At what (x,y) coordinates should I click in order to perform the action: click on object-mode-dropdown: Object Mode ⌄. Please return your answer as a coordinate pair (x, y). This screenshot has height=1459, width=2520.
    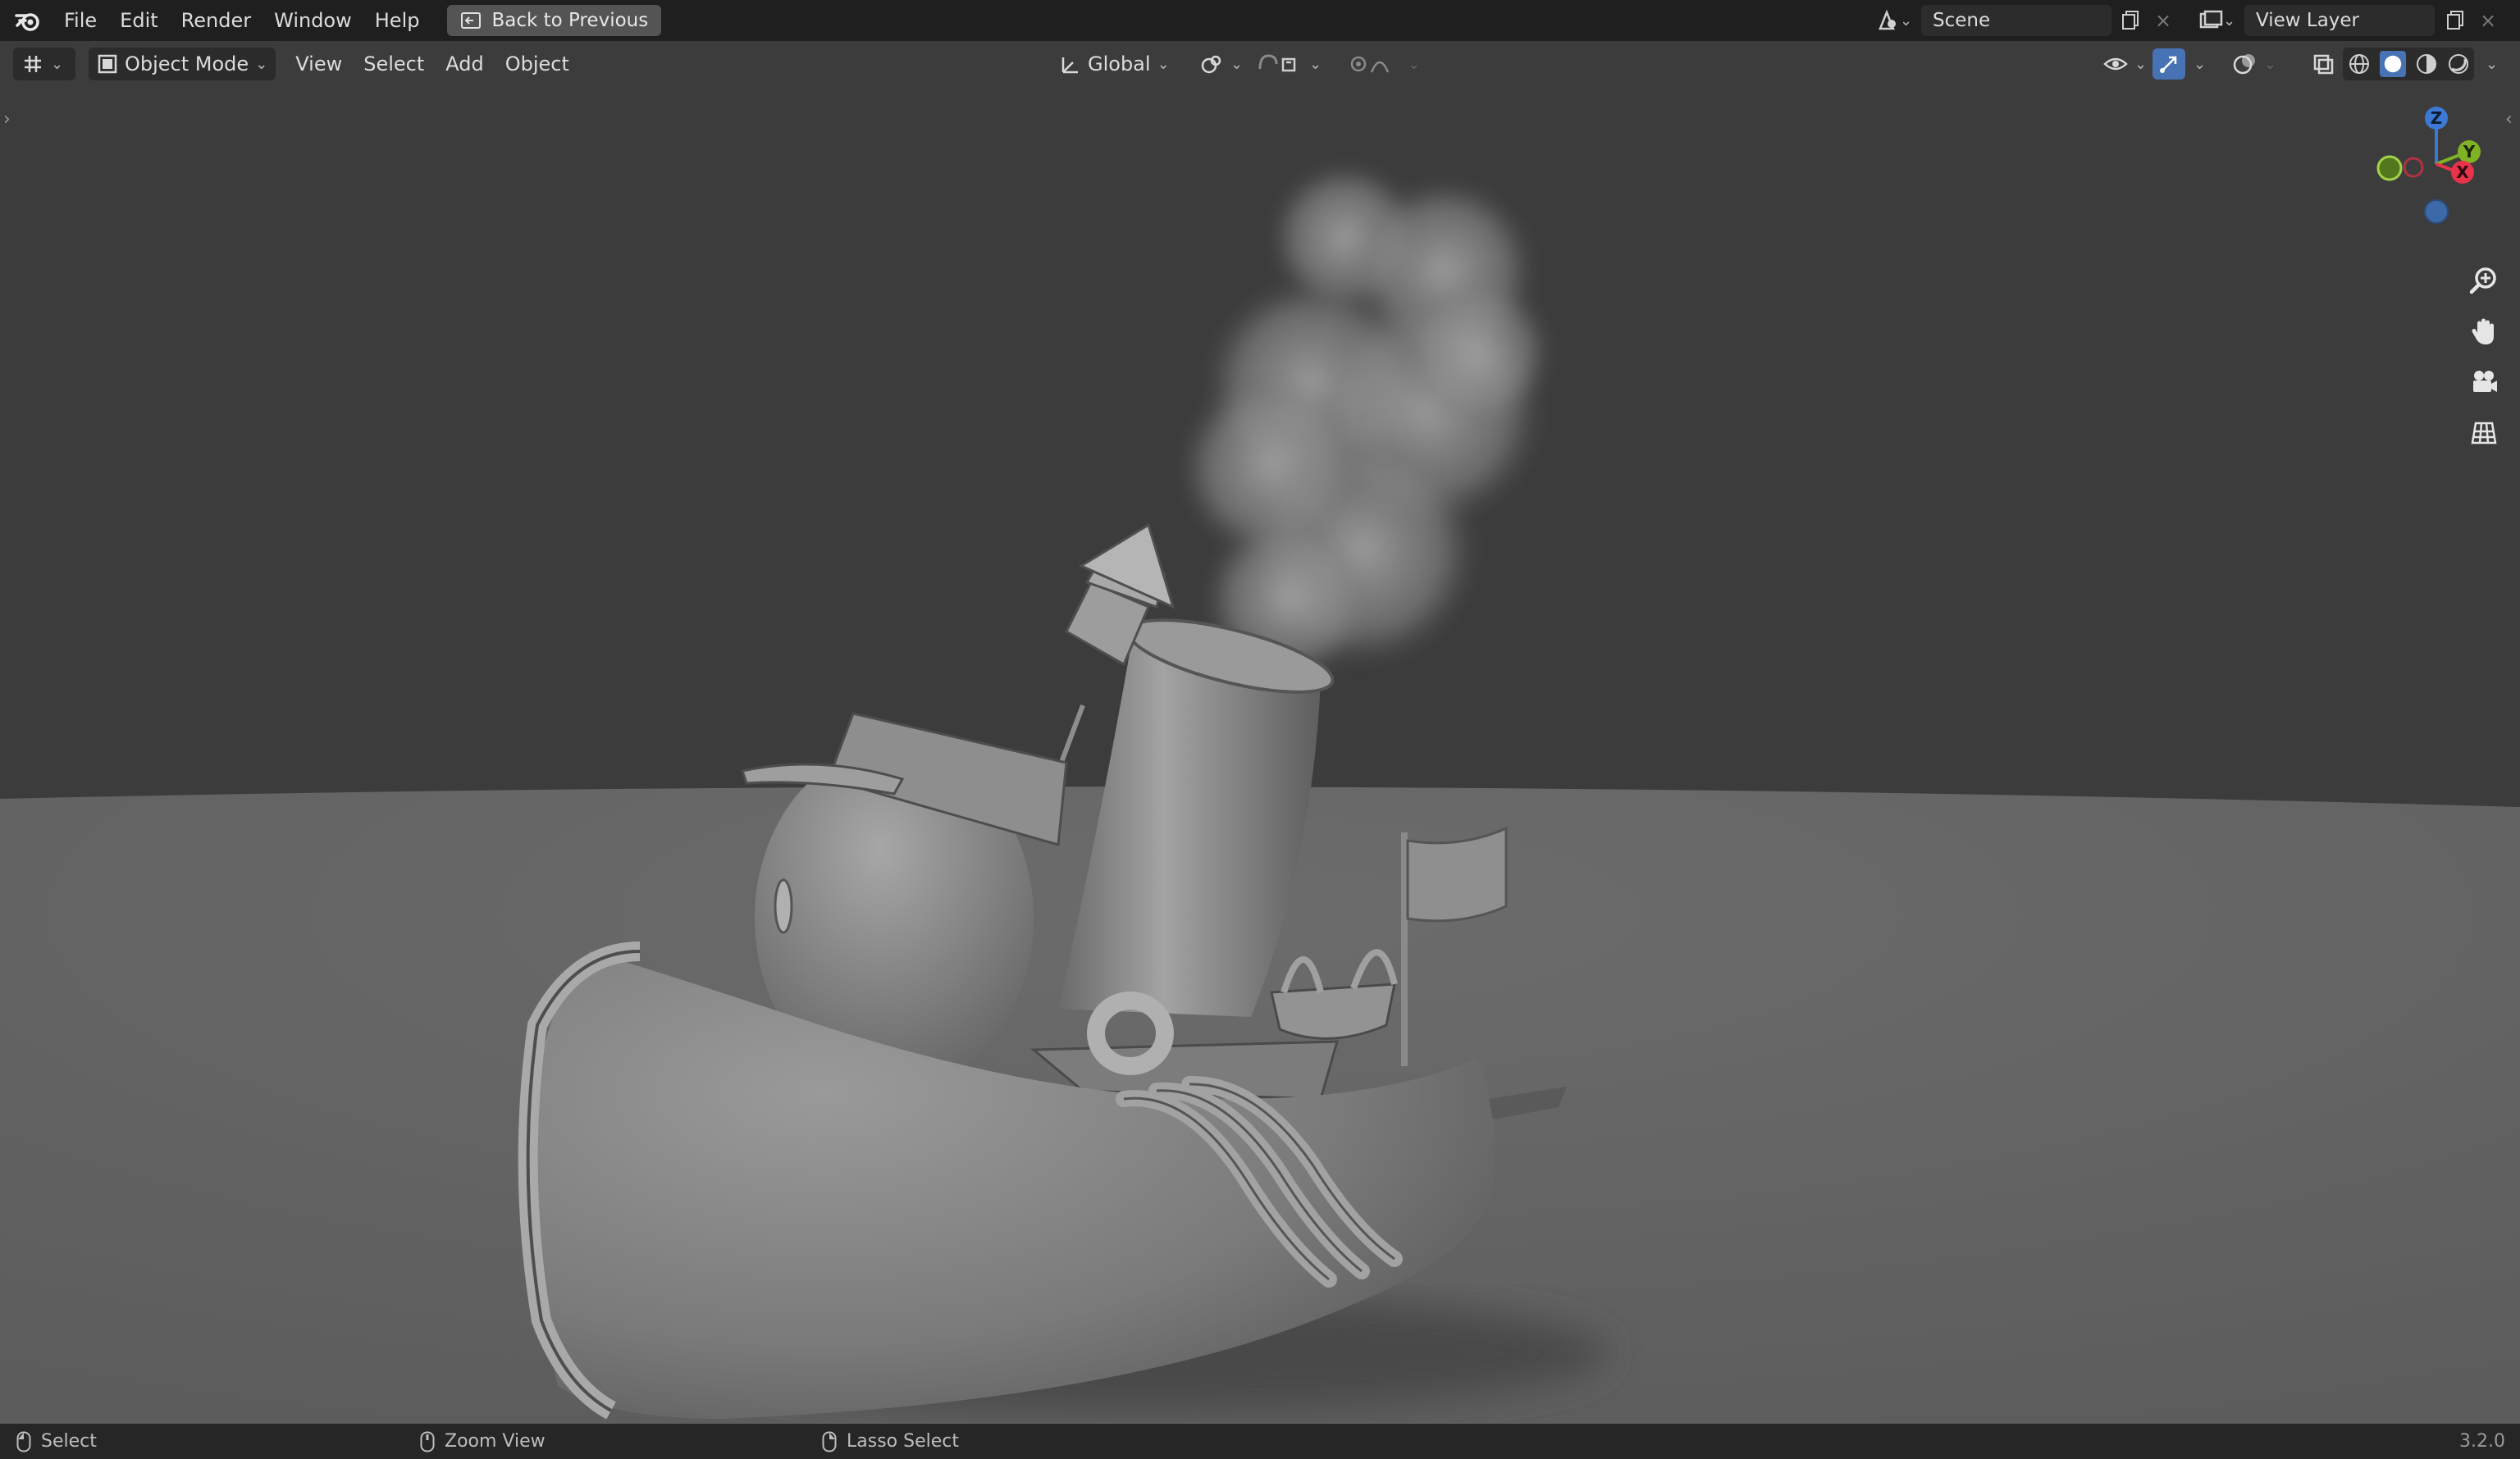
    Looking at the image, I should click on (183, 64).